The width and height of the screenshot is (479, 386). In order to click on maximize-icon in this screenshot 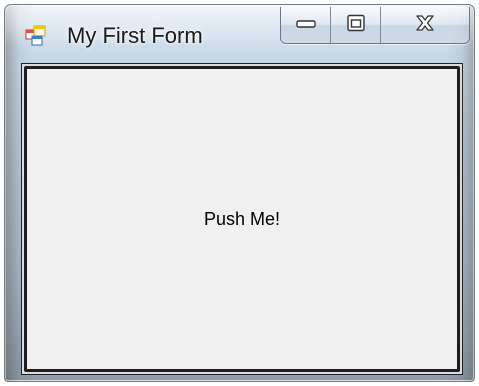, I will do `click(356, 25)`.